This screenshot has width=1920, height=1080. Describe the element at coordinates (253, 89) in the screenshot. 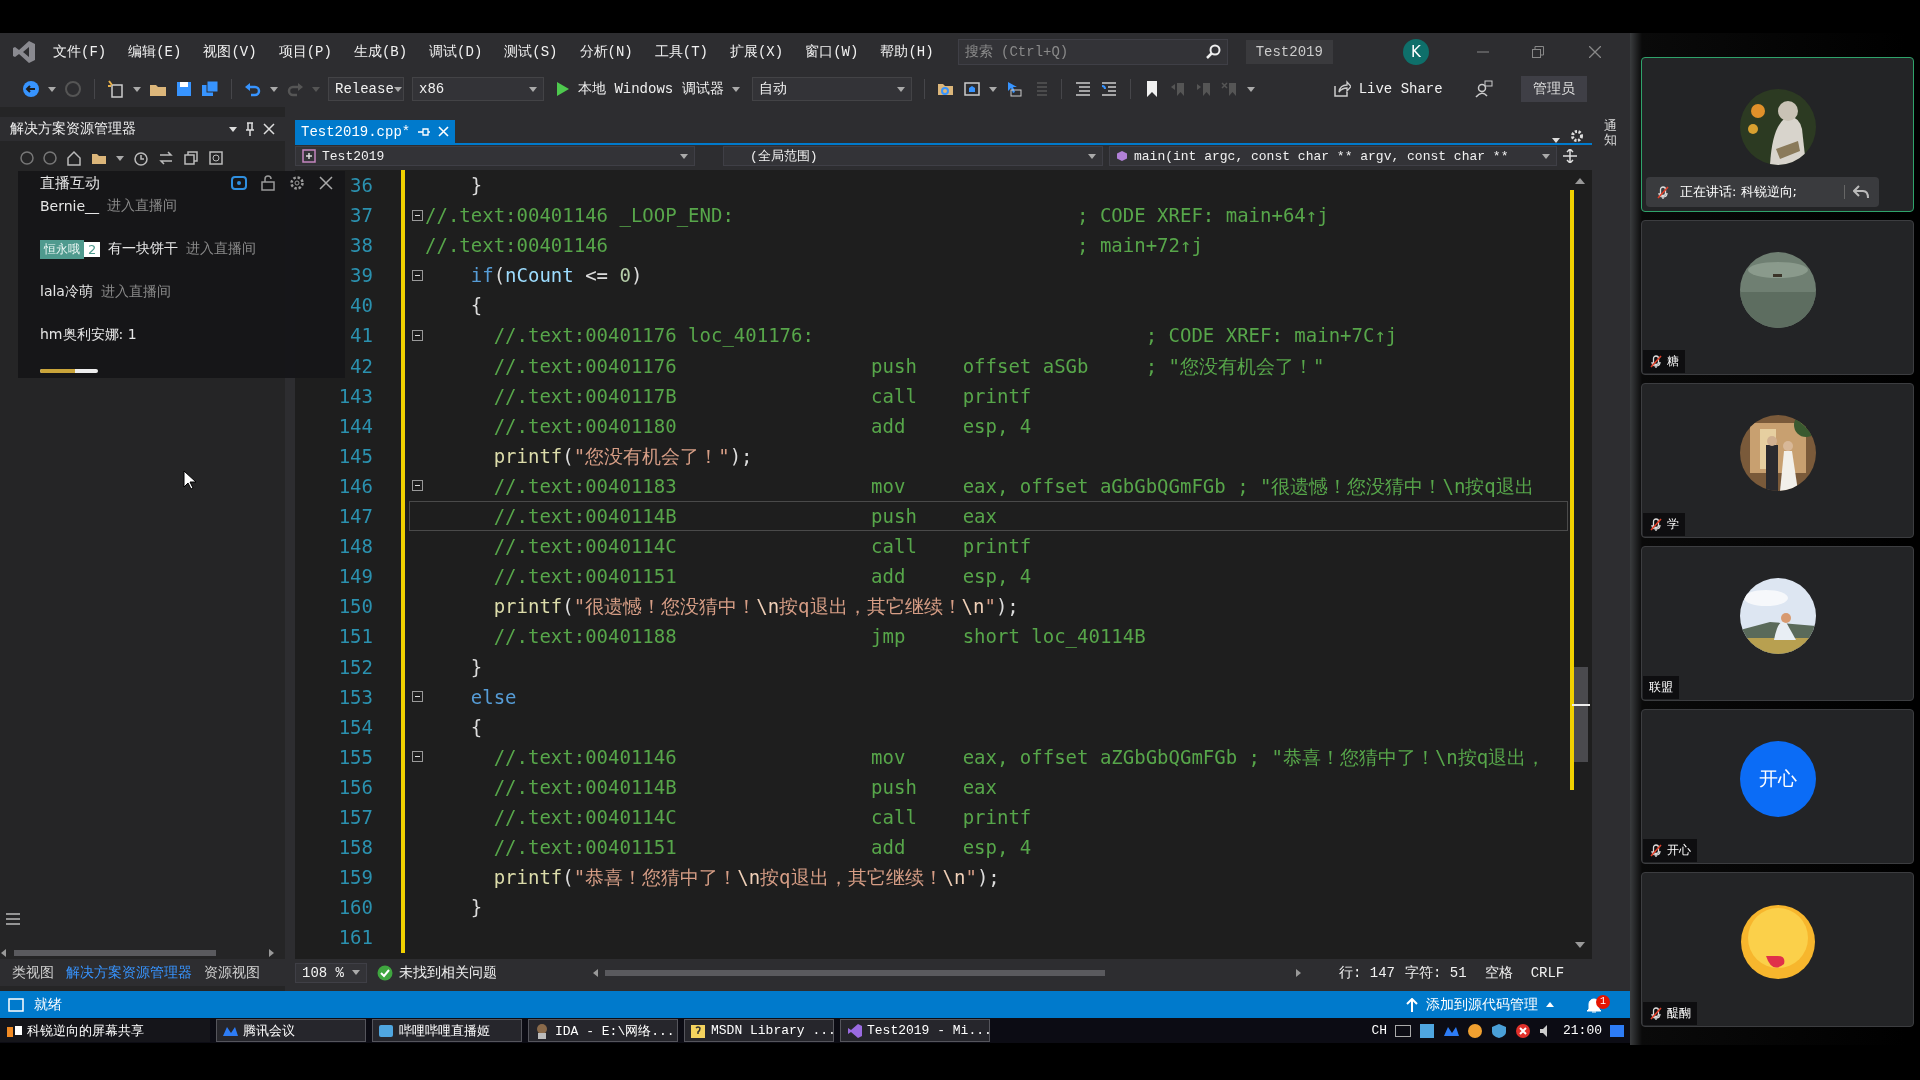

I see `undo-icon` at that location.